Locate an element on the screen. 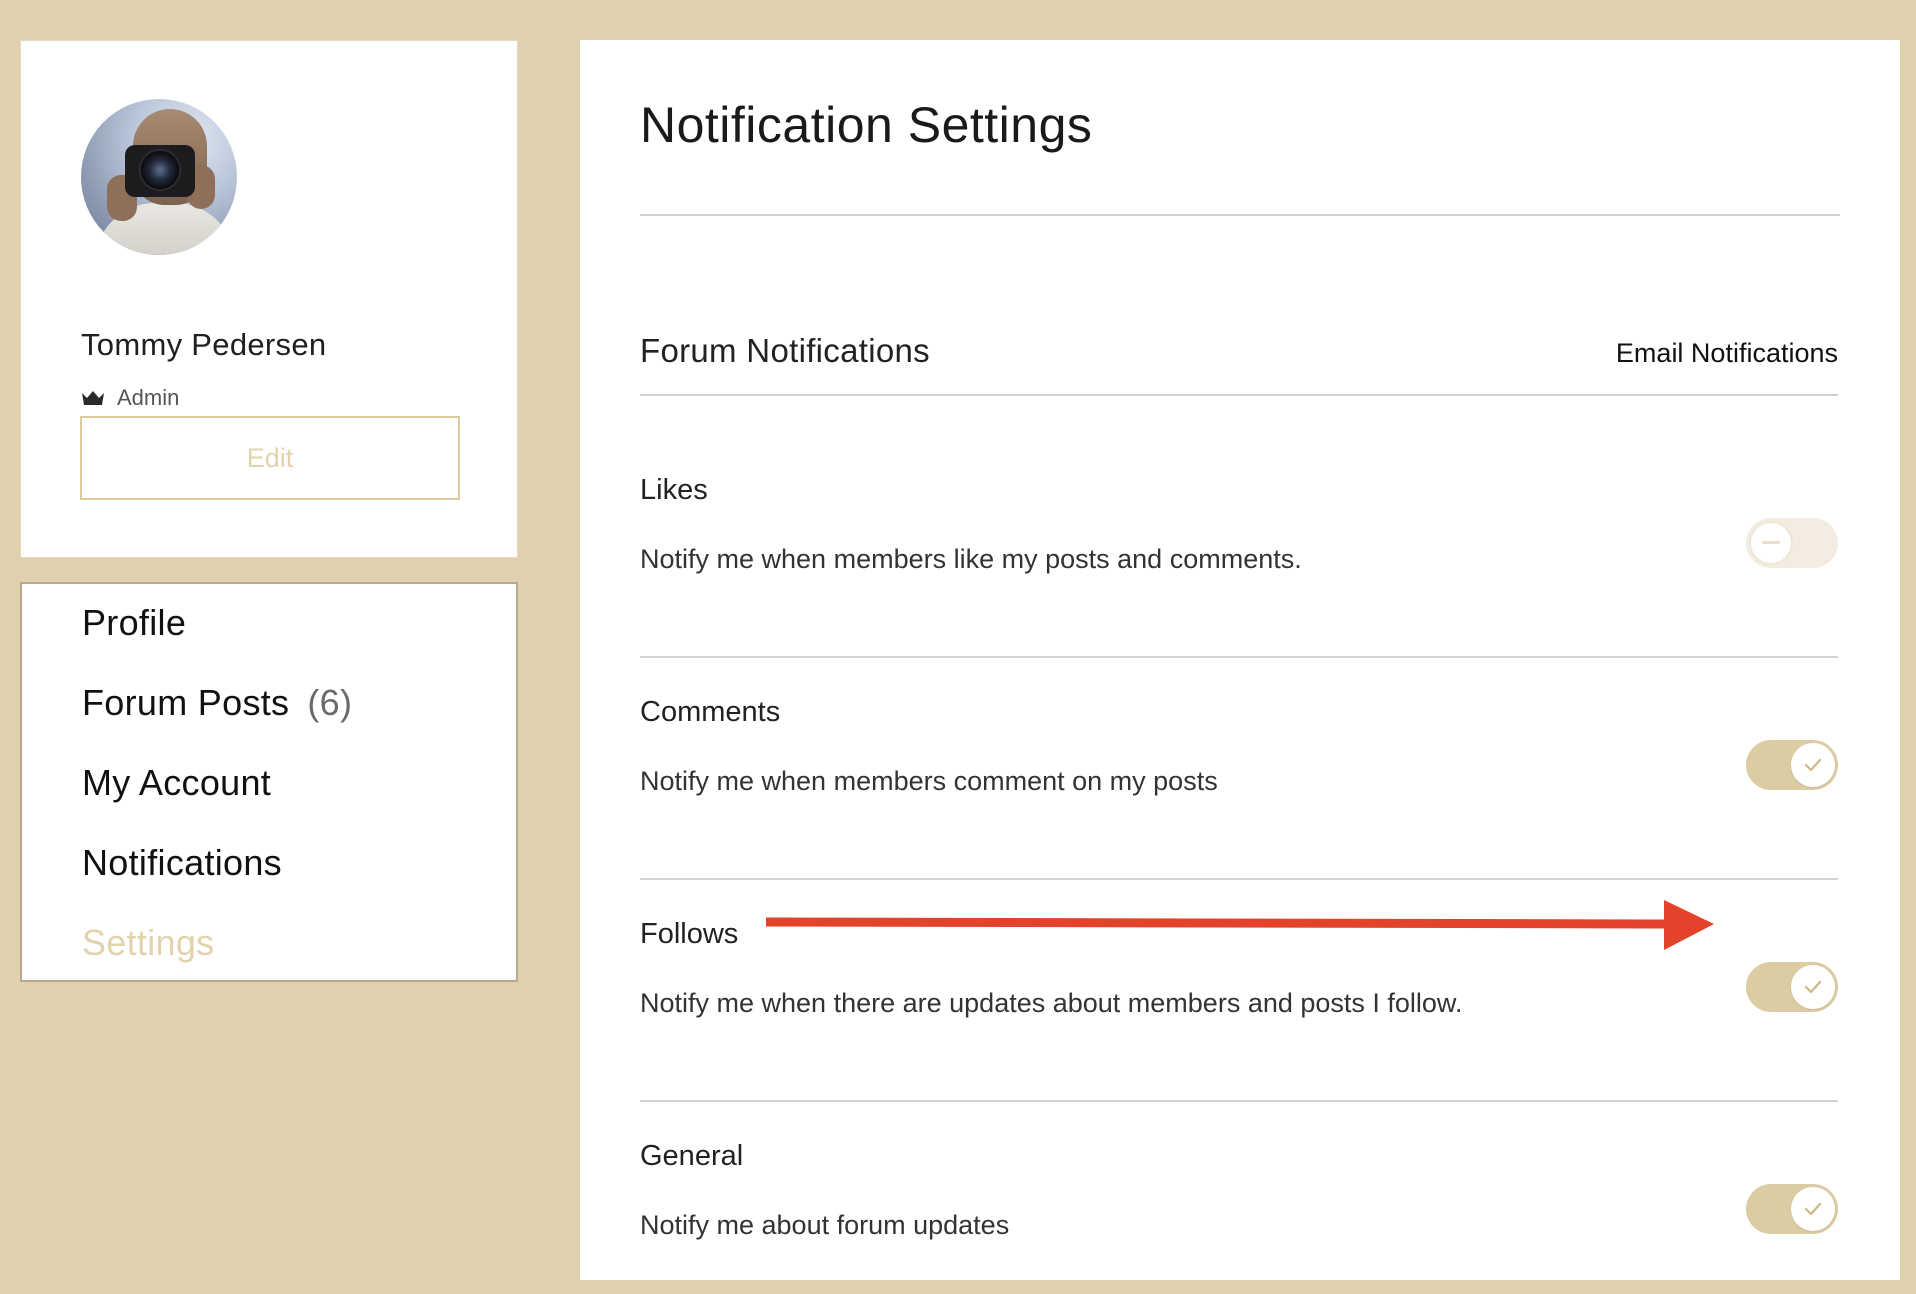 The image size is (1916, 1294). nav-item-label: Notifications is located at coordinates (182, 862).